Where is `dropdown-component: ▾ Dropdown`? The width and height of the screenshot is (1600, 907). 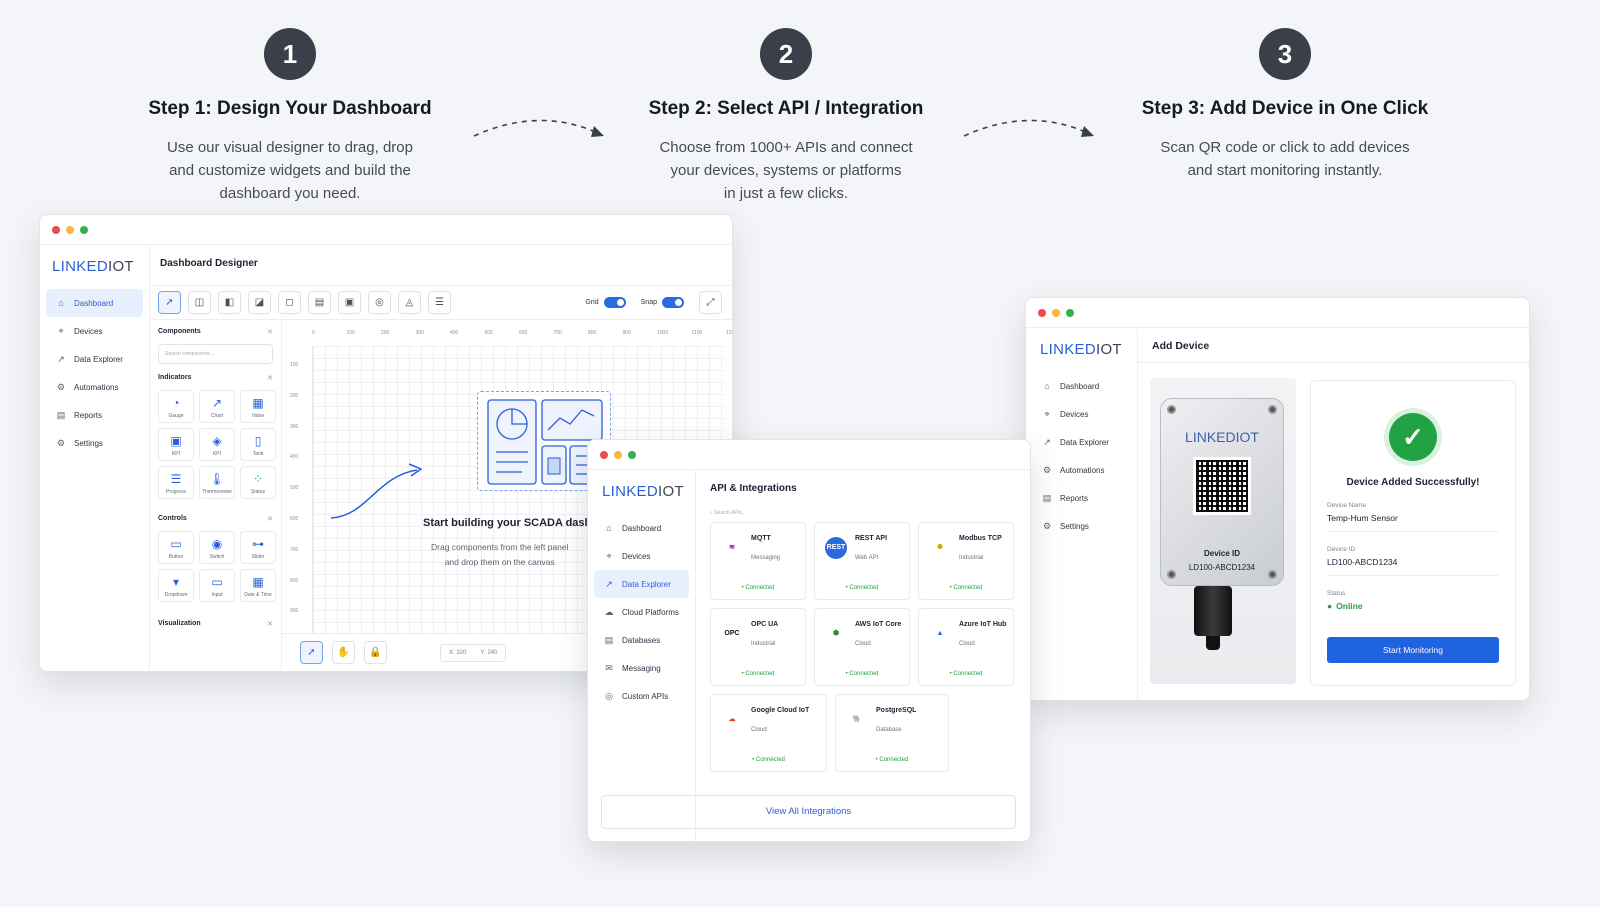 dropdown-component: ▾ Dropdown is located at coordinates (176, 585).